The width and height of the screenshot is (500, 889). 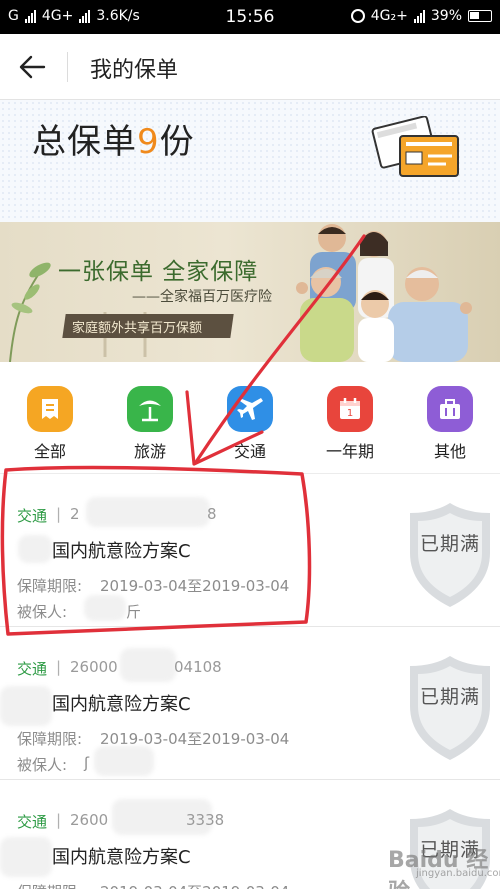 I want to click on category-all: 全部, so click(x=50, y=424).